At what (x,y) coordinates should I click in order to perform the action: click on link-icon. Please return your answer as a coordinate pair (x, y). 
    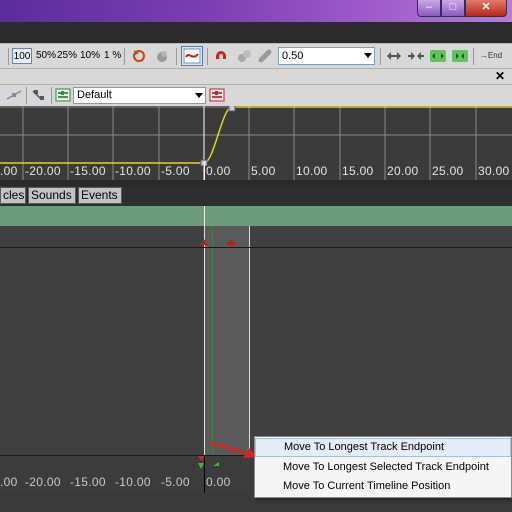
    Looking at the image, I should click on (265, 56).